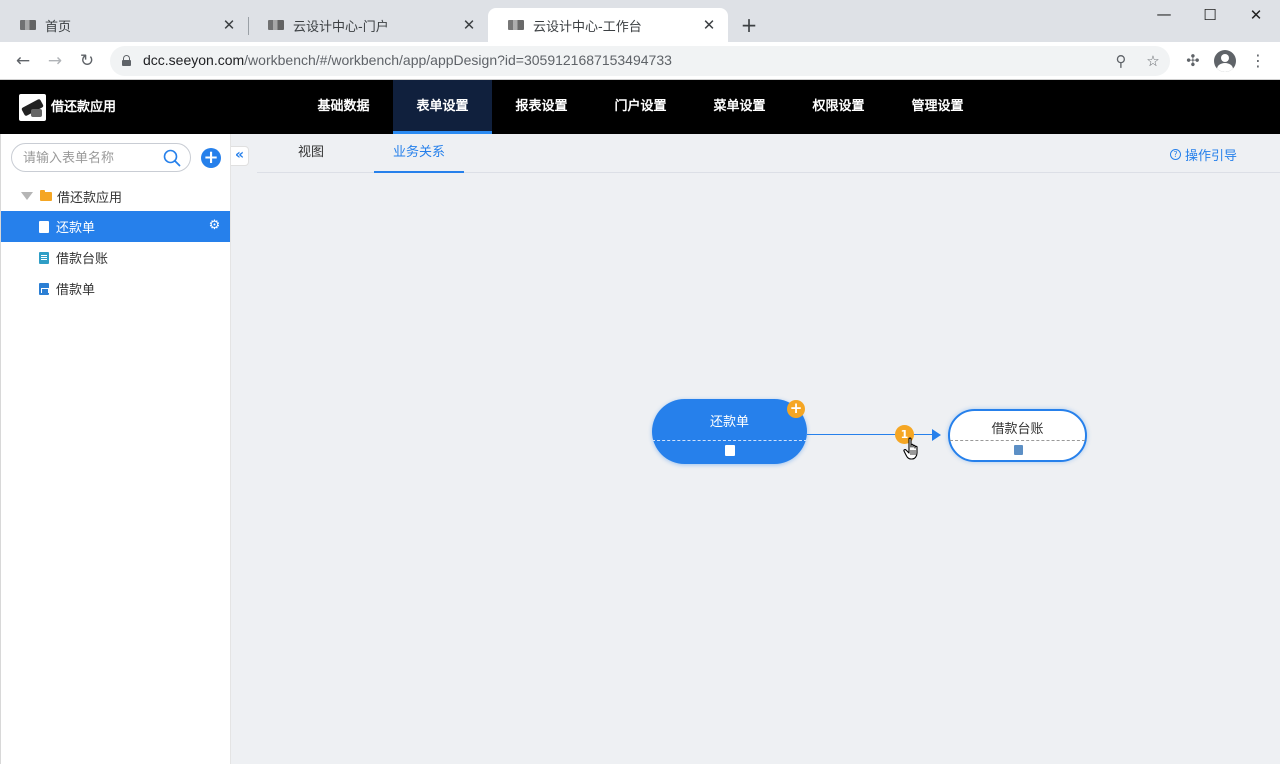 The height and width of the screenshot is (764, 1280). I want to click on form-sidebar: + 借还款应用 还款单 ⚙ 借款台账 借款单, so click(115, 449).